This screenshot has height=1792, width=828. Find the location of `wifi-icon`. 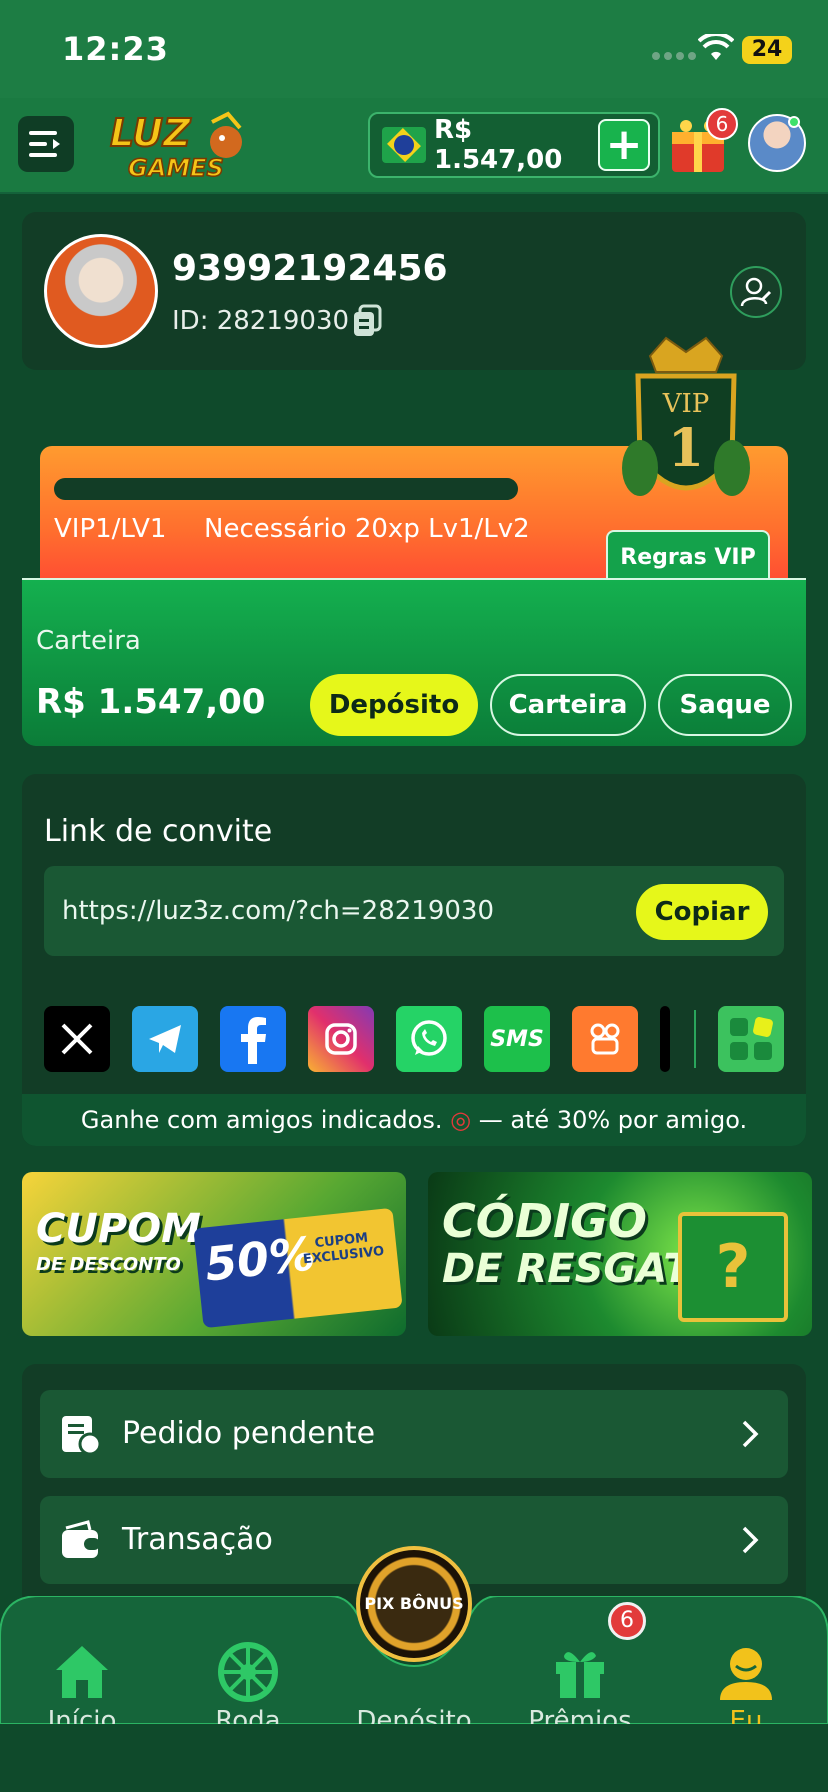

wifi-icon is located at coordinates (716, 47).